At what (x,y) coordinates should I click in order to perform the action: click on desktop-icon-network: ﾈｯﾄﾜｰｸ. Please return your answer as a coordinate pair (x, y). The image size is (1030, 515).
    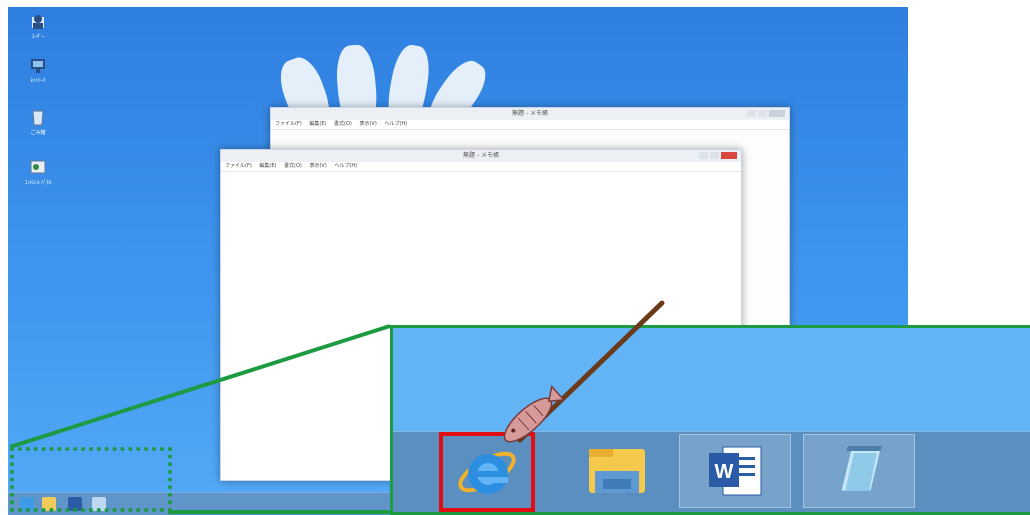
    Looking at the image, I should click on (38, 69).